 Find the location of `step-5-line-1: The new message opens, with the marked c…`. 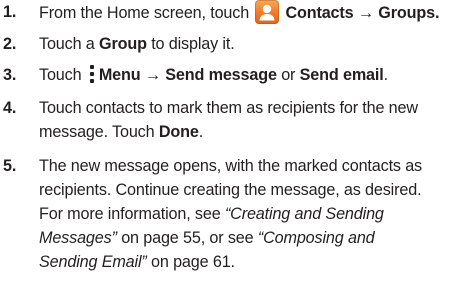

step-5-line-1: The new message opens, with the marked c… is located at coordinates (231, 166).